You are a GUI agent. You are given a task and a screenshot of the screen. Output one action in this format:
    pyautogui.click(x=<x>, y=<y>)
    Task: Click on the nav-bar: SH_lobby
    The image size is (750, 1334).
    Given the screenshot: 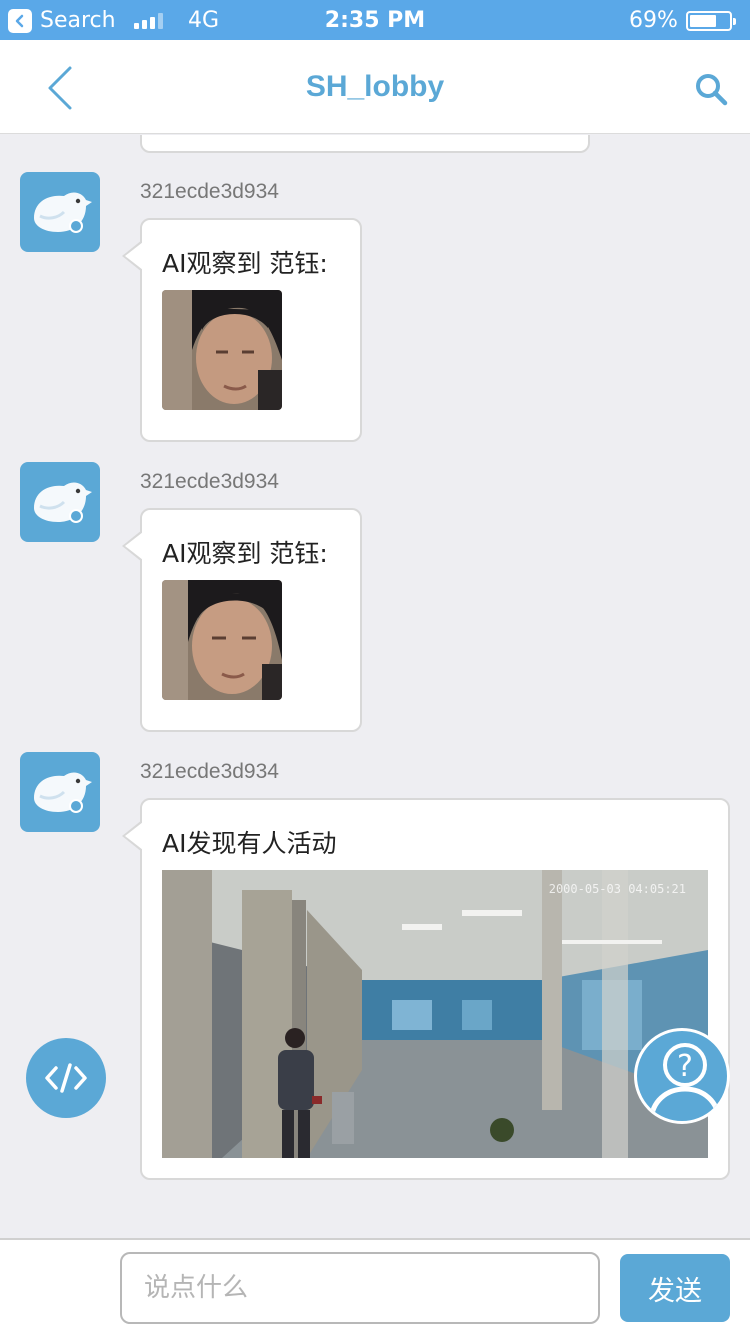 What is the action you would take?
    pyautogui.click(x=375, y=87)
    